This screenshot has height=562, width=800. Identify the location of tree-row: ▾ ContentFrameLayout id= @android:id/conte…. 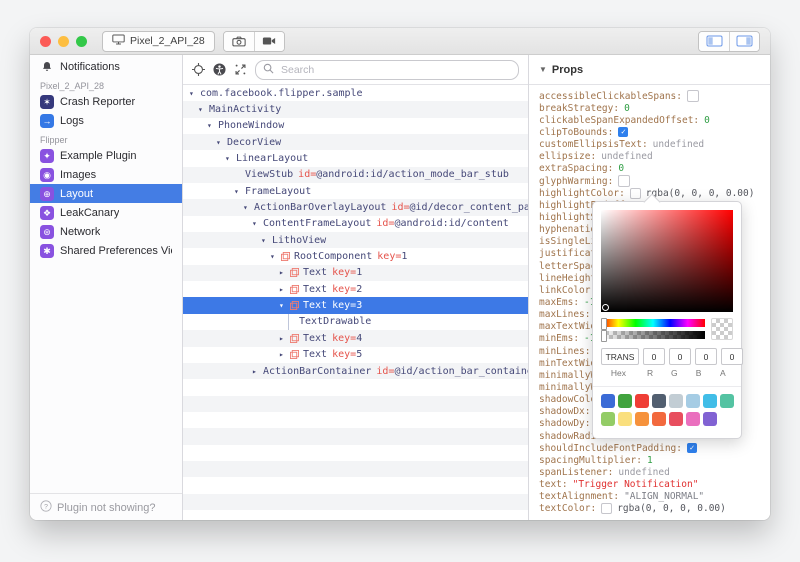
(355, 224).